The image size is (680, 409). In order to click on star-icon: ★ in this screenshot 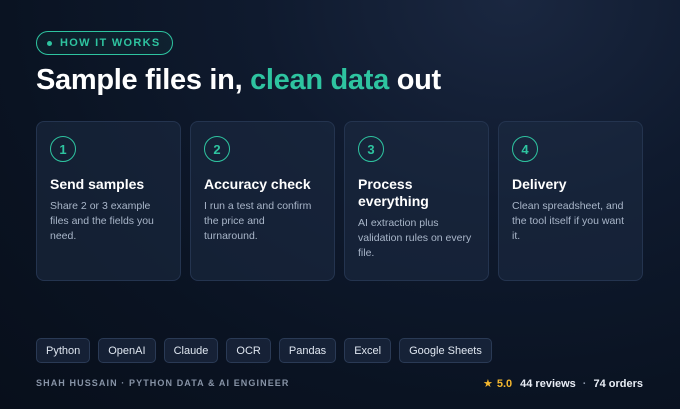, I will do `click(487, 384)`.